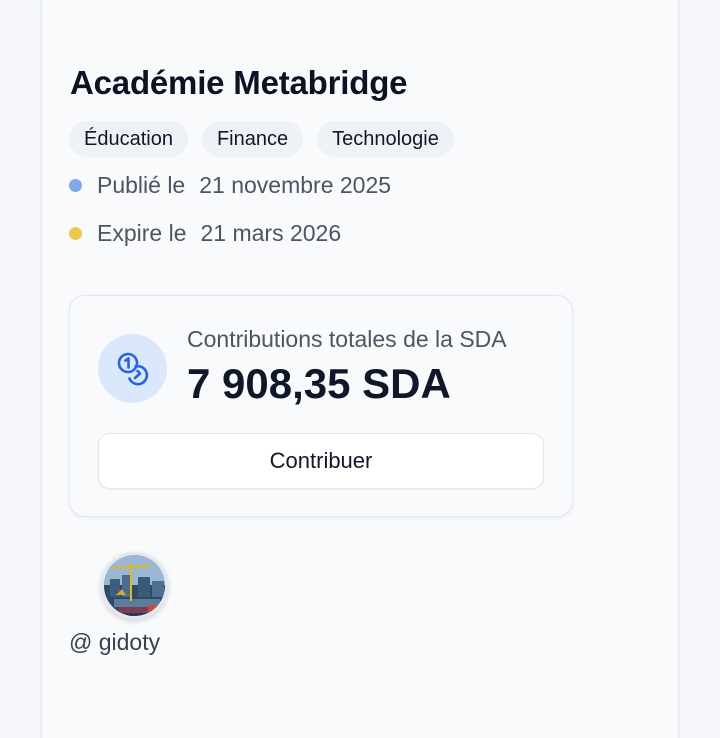  What do you see at coordinates (141, 185) in the screenshot?
I see `published-label: Publié le` at bounding box center [141, 185].